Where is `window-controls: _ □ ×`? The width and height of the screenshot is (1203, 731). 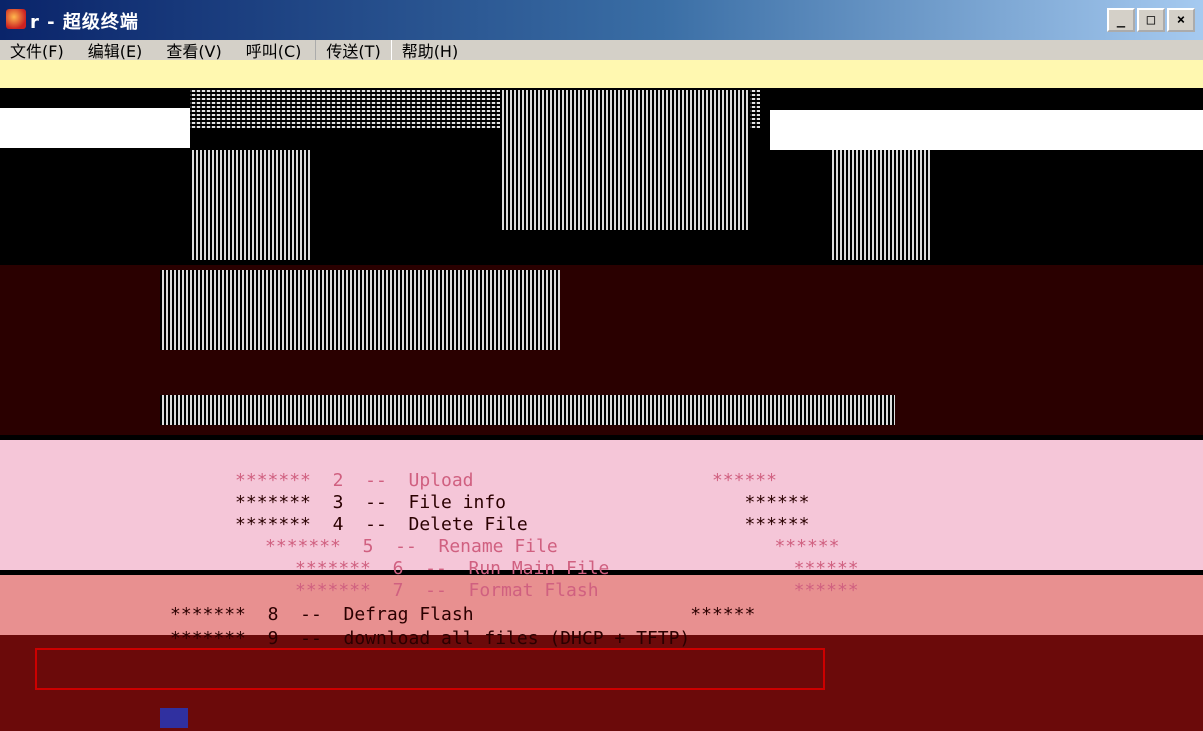
window-controls: _ □ × is located at coordinates (1151, 20).